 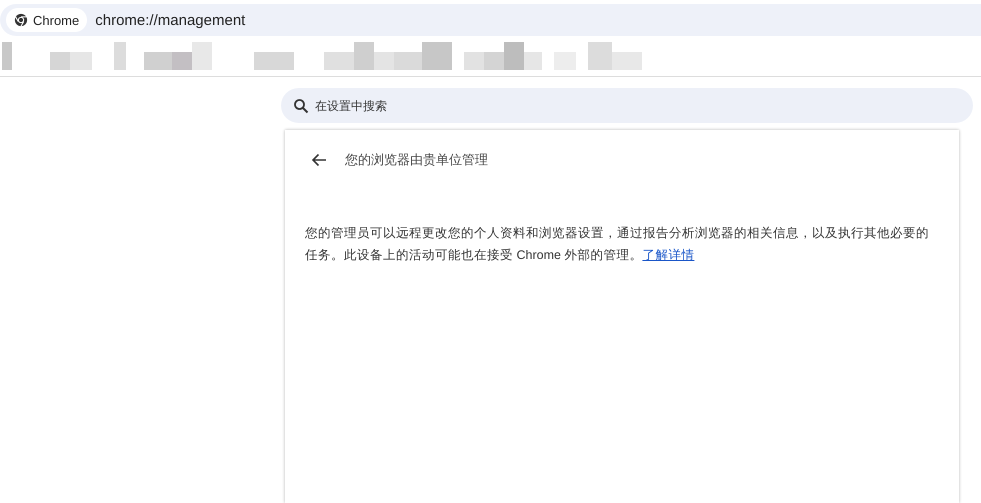 What do you see at coordinates (627, 105) in the screenshot?
I see `search-field: 在设置中搜索` at bounding box center [627, 105].